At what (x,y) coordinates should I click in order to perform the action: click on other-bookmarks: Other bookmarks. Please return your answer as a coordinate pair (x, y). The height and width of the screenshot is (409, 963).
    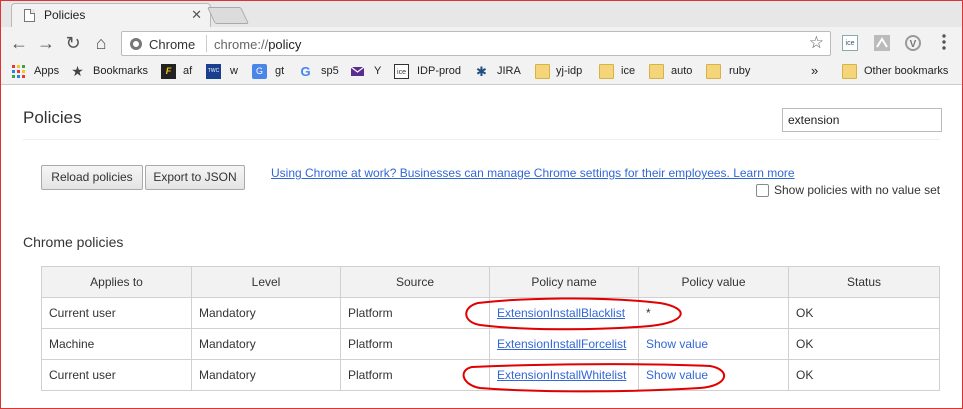
    Looking at the image, I should click on (906, 71).